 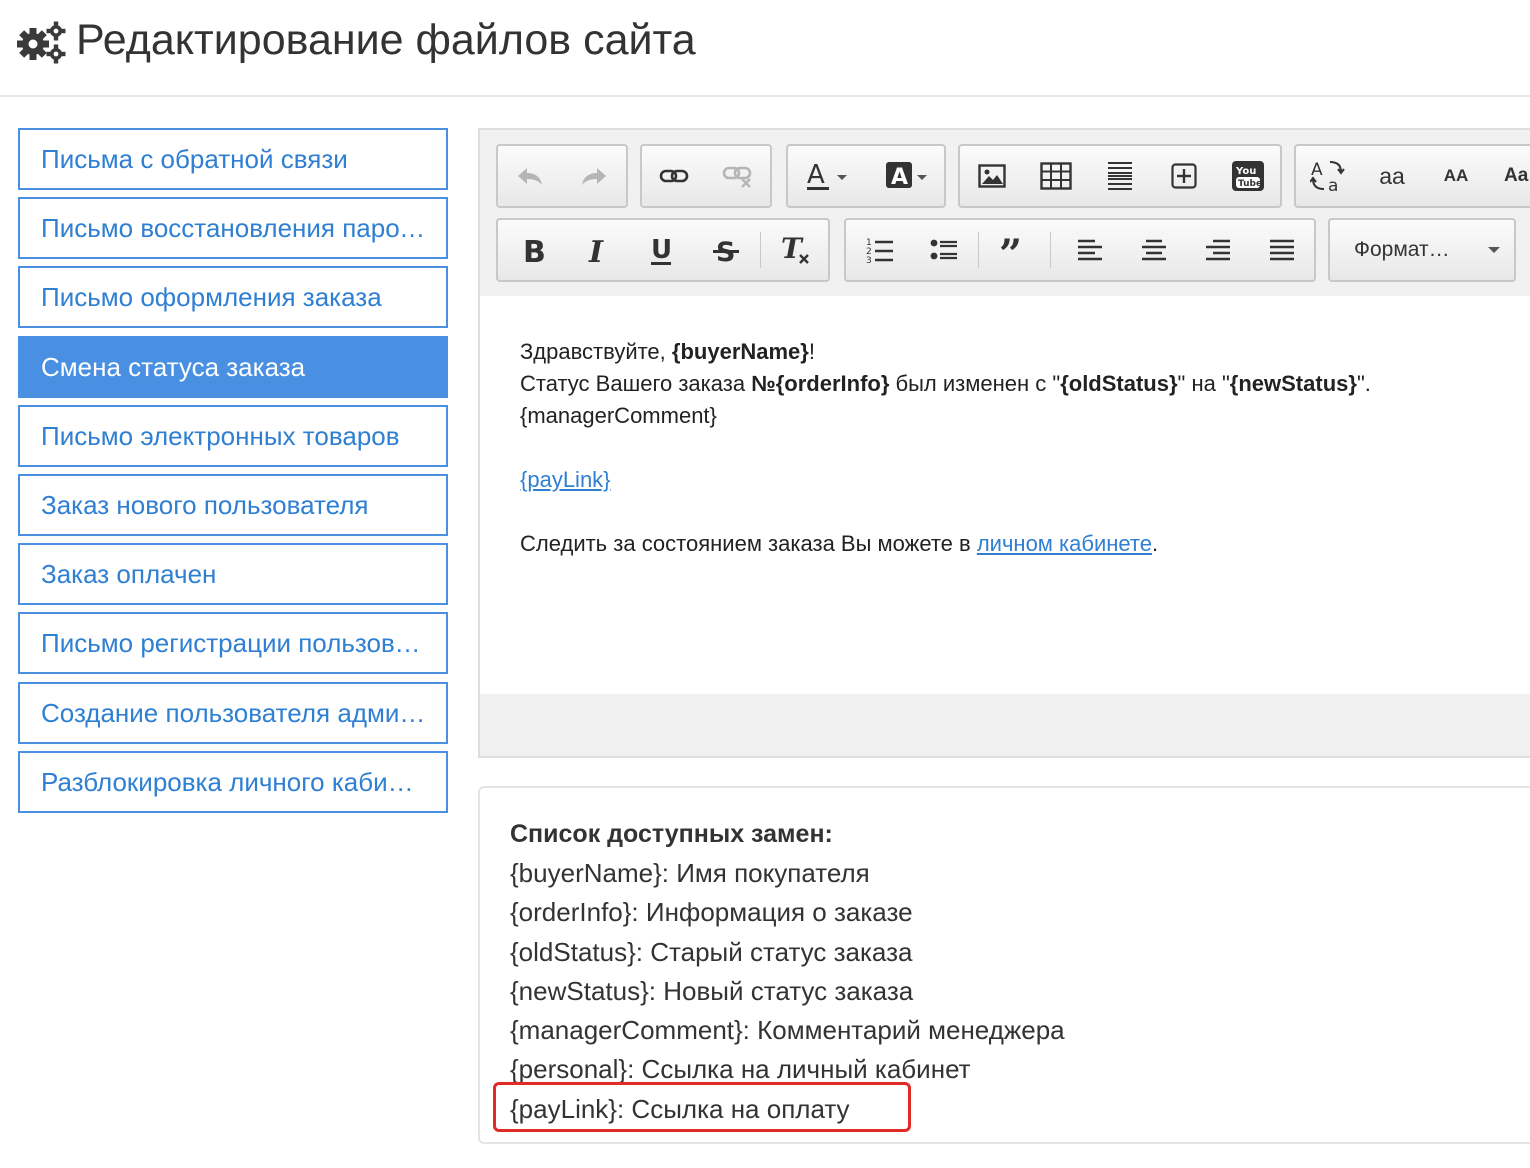 I want to click on replacement-row: {orderInfo}: Информация о заказе, so click(x=711, y=912).